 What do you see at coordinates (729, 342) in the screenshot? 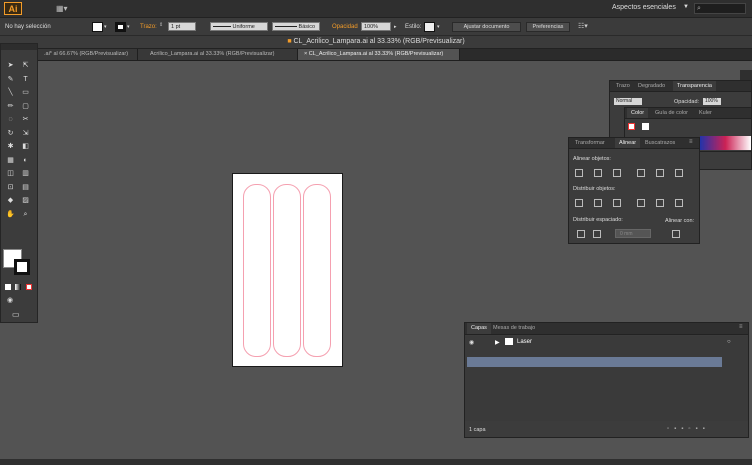
I see `target-circle-icon: ○` at bounding box center [729, 342].